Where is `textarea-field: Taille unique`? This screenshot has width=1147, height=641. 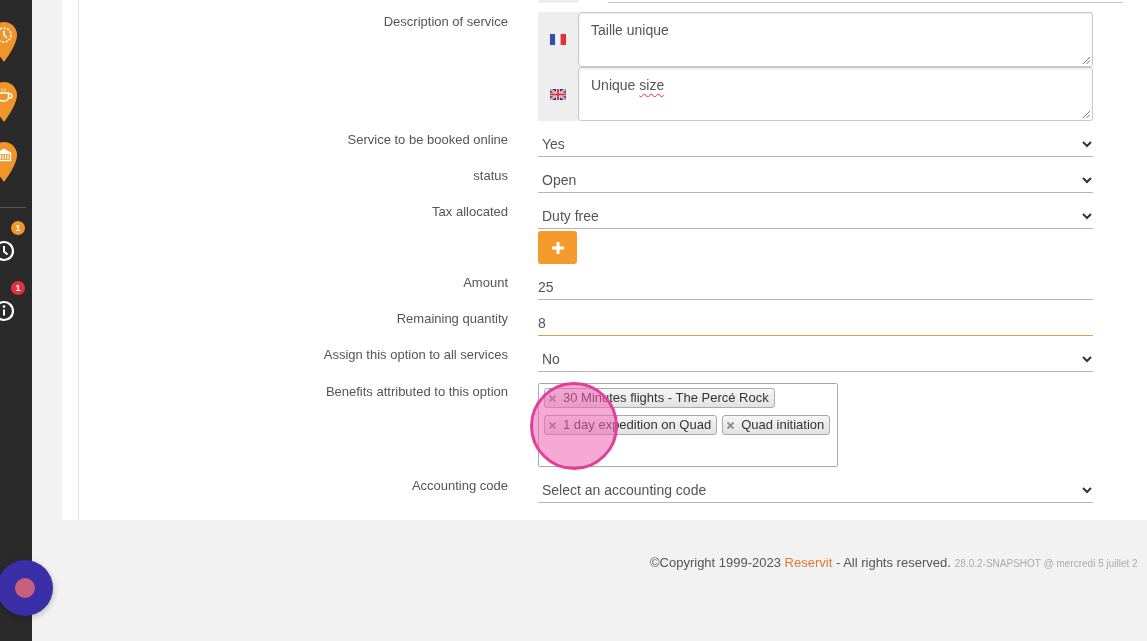 textarea-field: Taille unique is located at coordinates (835, 39).